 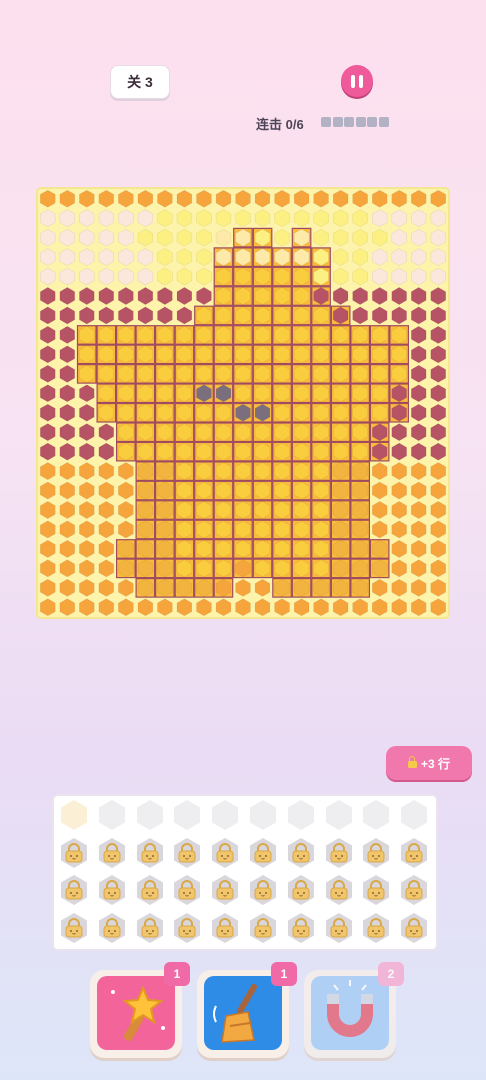 I want to click on magic-wand-booster: 1, so click(x=140, y=1010).